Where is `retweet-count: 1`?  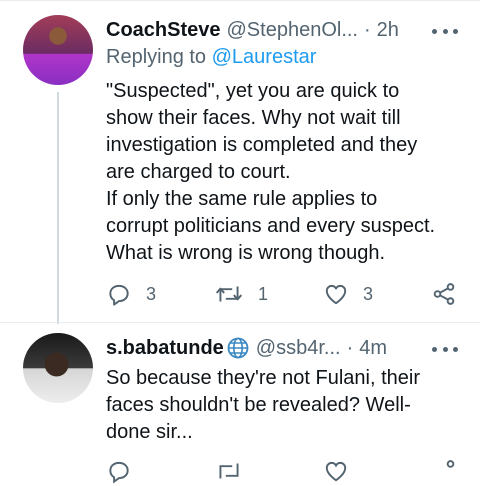
retweet-count: 1 is located at coordinates (263, 293).